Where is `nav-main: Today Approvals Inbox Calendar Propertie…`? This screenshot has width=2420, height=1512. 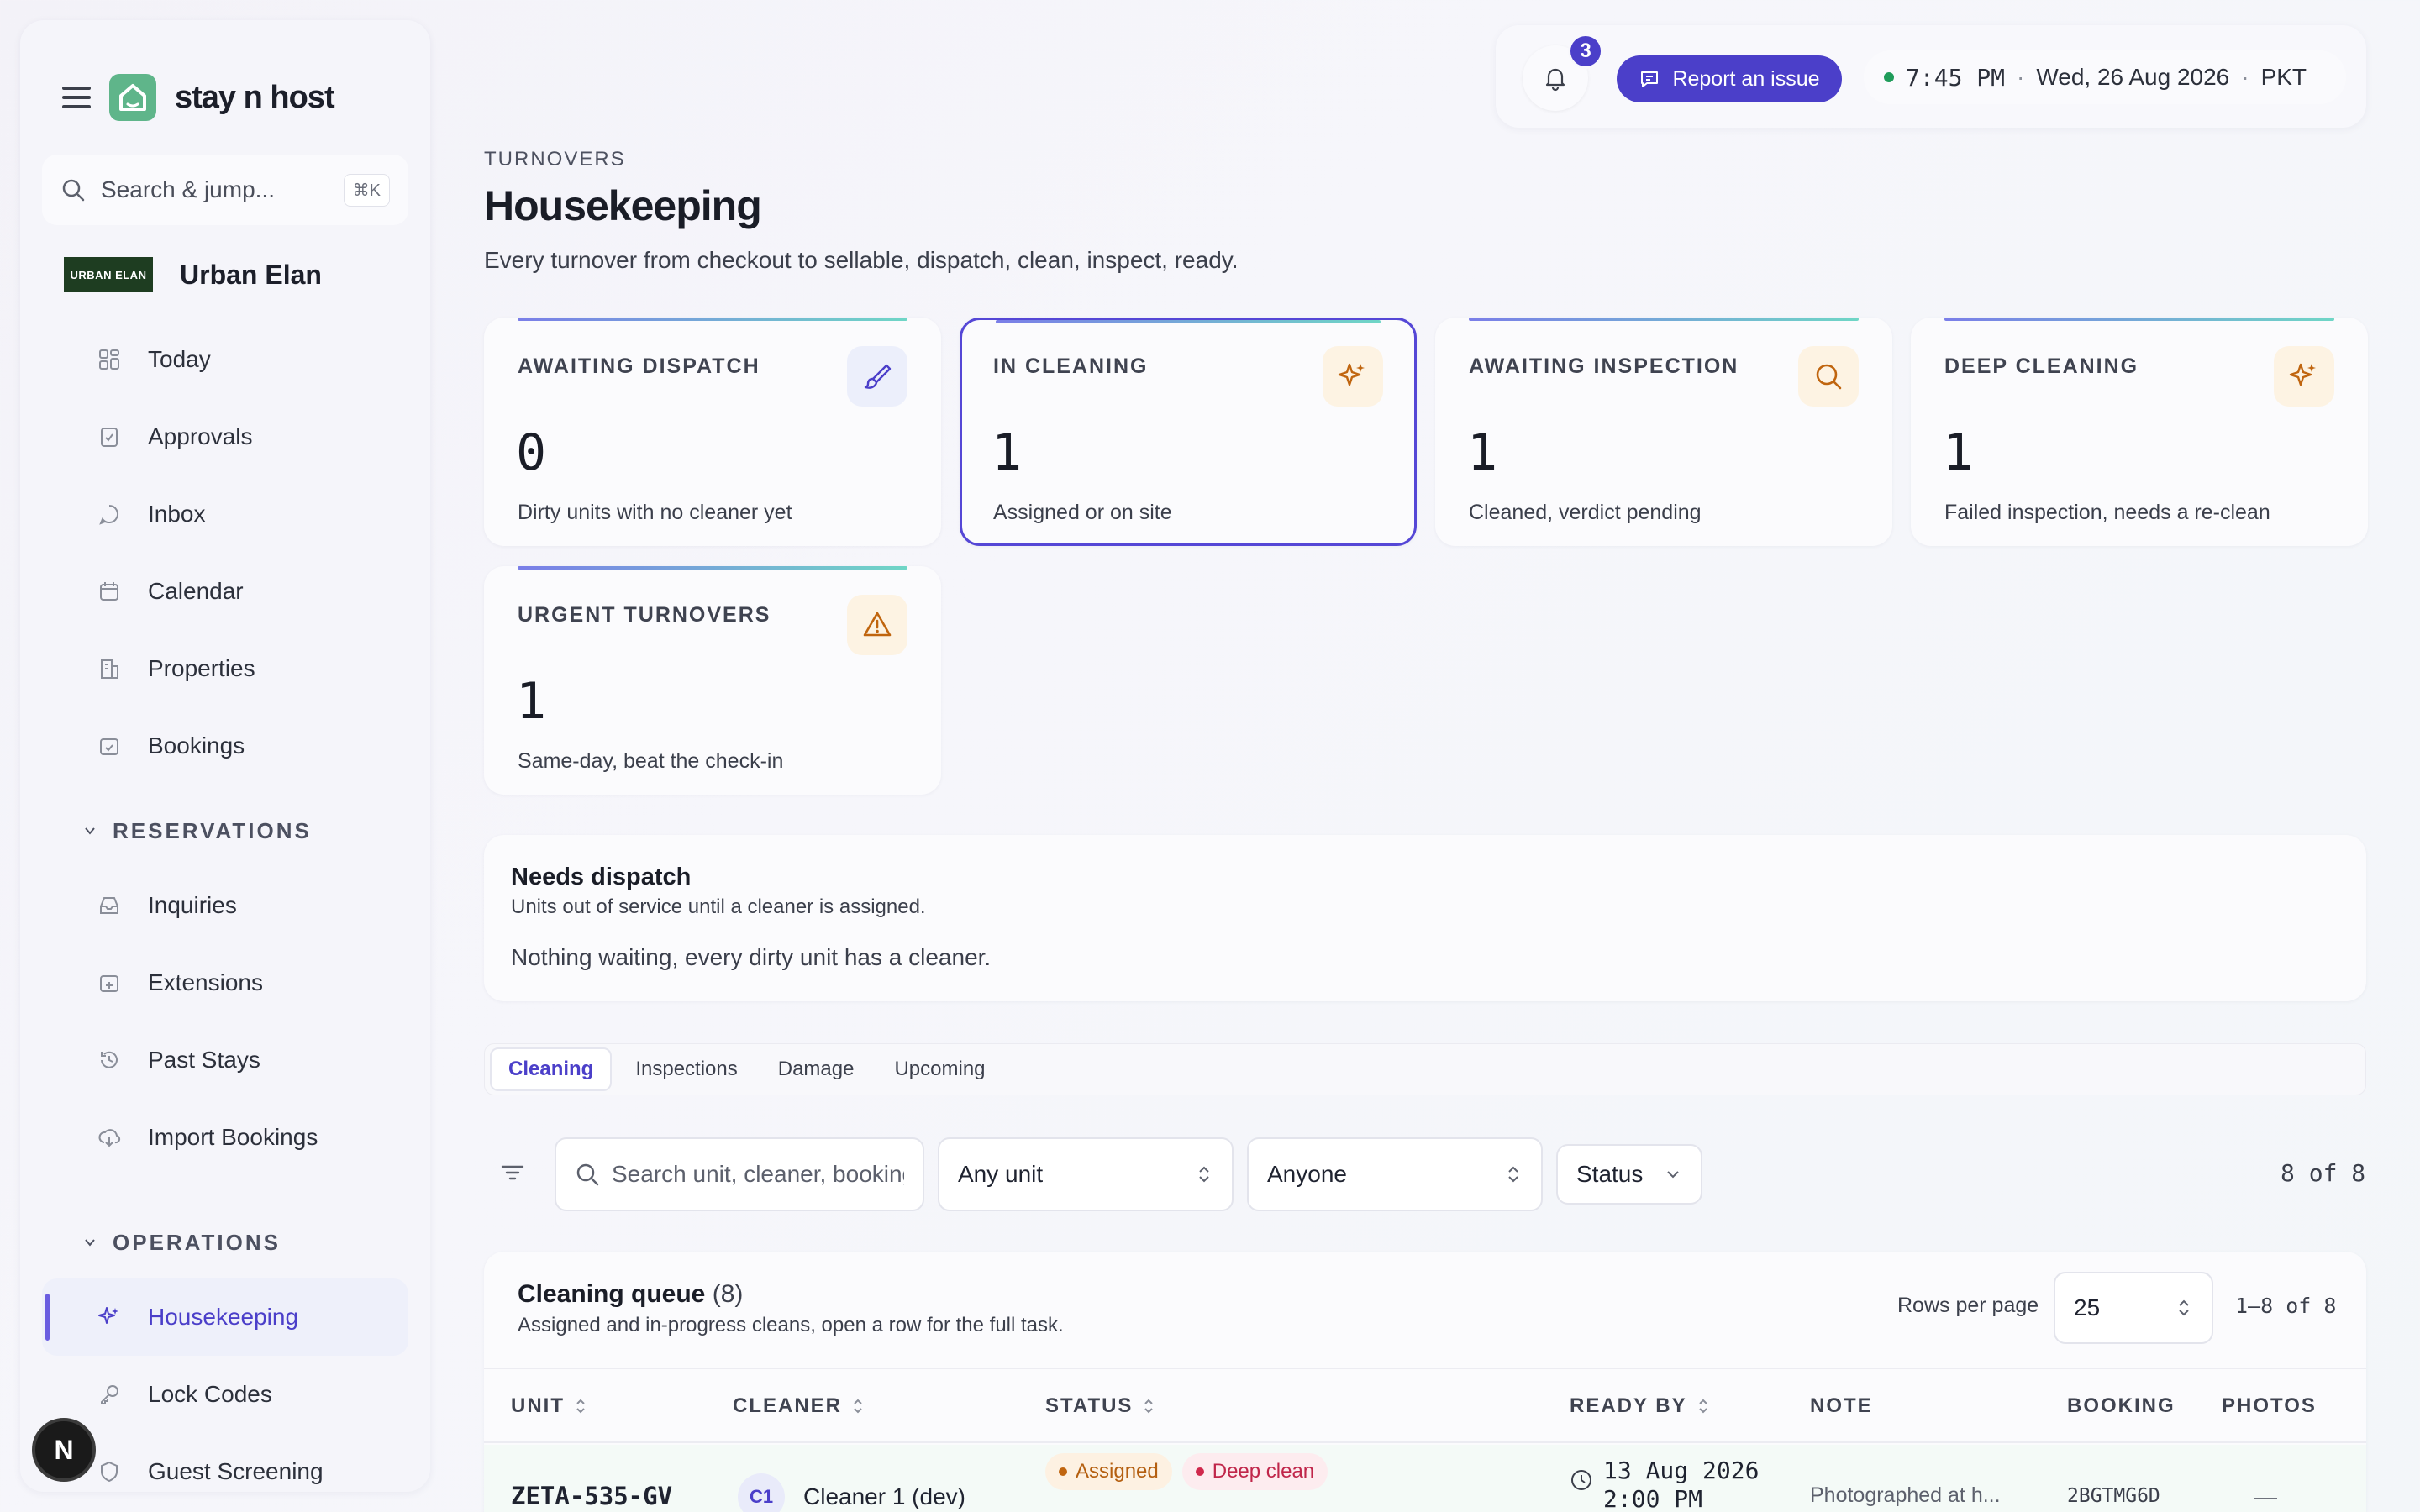
nav-main: Today Approvals Inbox Calendar Propertie… is located at coordinates (225, 553).